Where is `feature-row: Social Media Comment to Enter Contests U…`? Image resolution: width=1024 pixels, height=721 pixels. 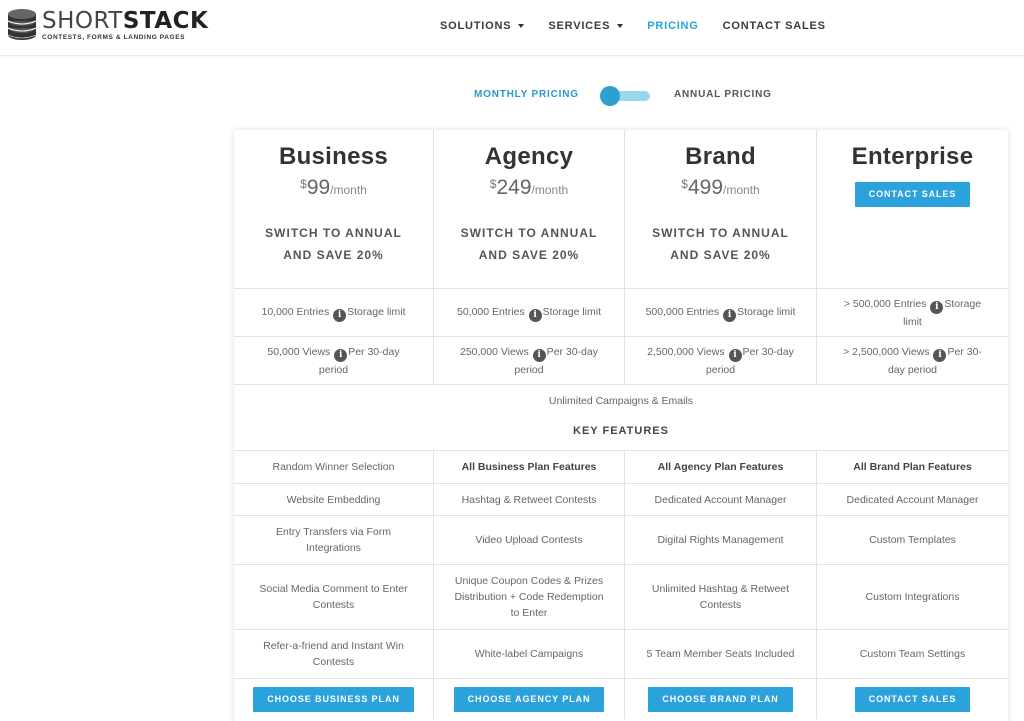
feature-row: Social Media Comment to Enter Contests U… is located at coordinates (621, 597).